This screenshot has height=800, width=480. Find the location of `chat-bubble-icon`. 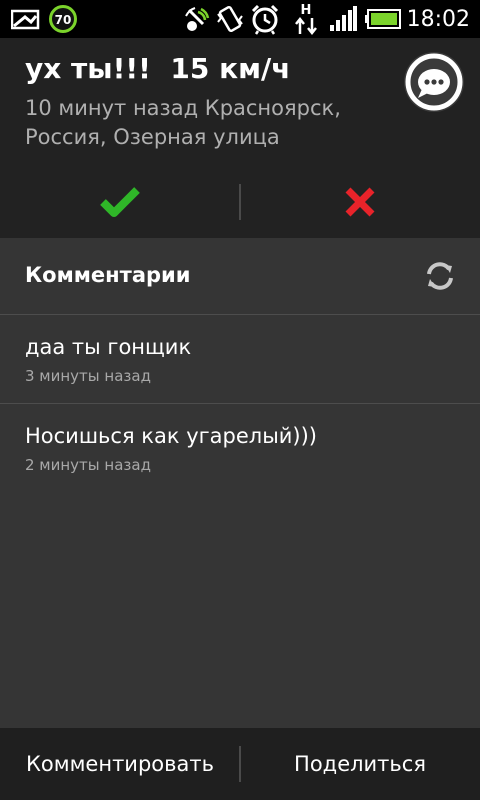

chat-bubble-icon is located at coordinates (434, 82).